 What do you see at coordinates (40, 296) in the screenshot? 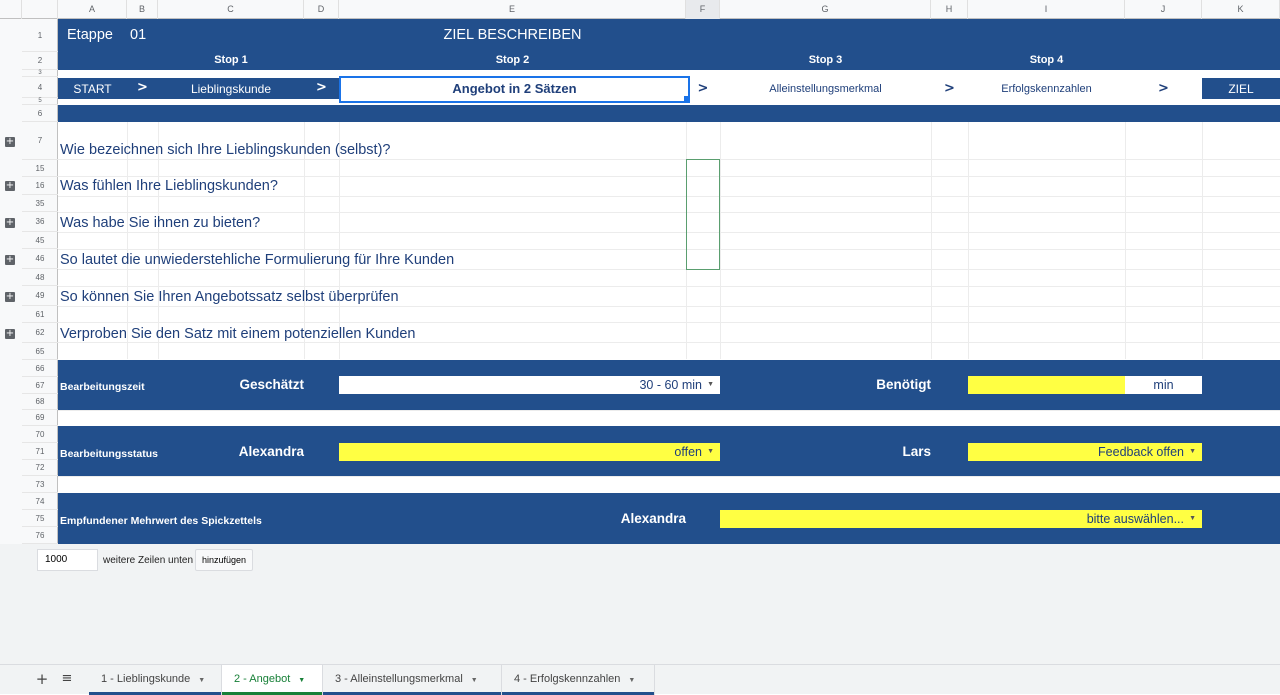
I see `row-header: 49` at bounding box center [40, 296].